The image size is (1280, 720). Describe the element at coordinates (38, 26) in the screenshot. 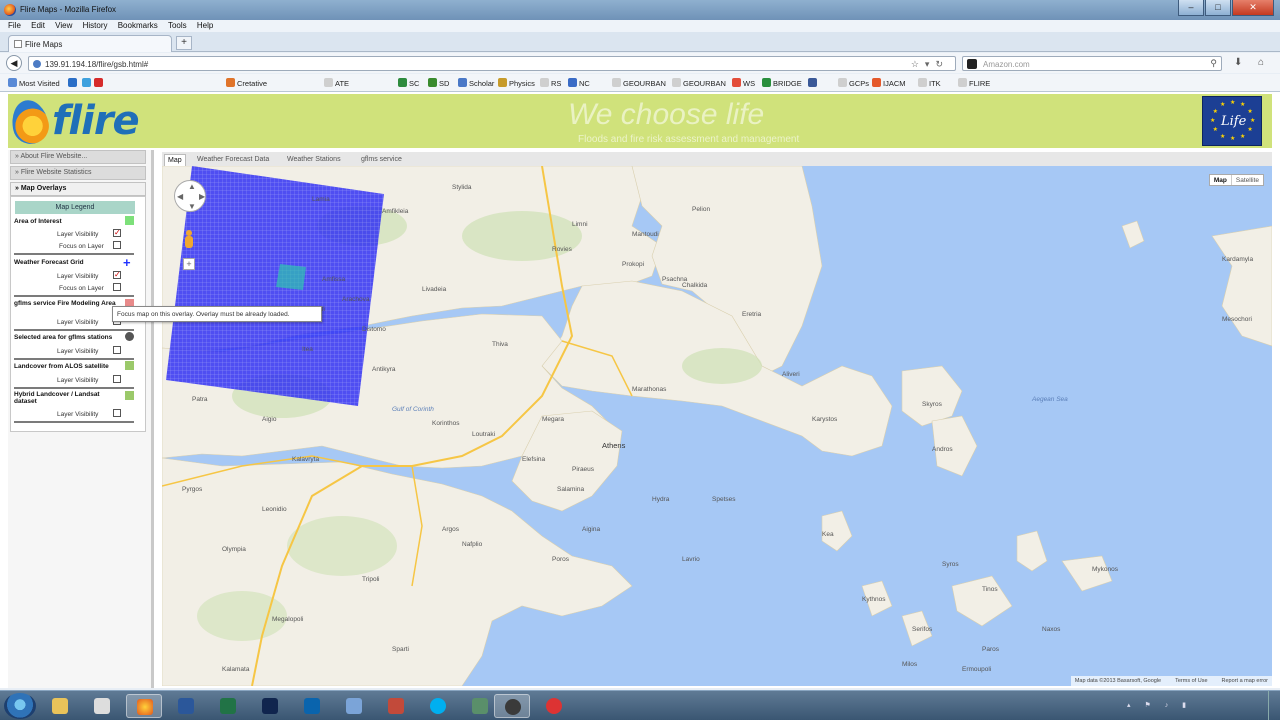

I see `menu-edit: Edit` at that location.